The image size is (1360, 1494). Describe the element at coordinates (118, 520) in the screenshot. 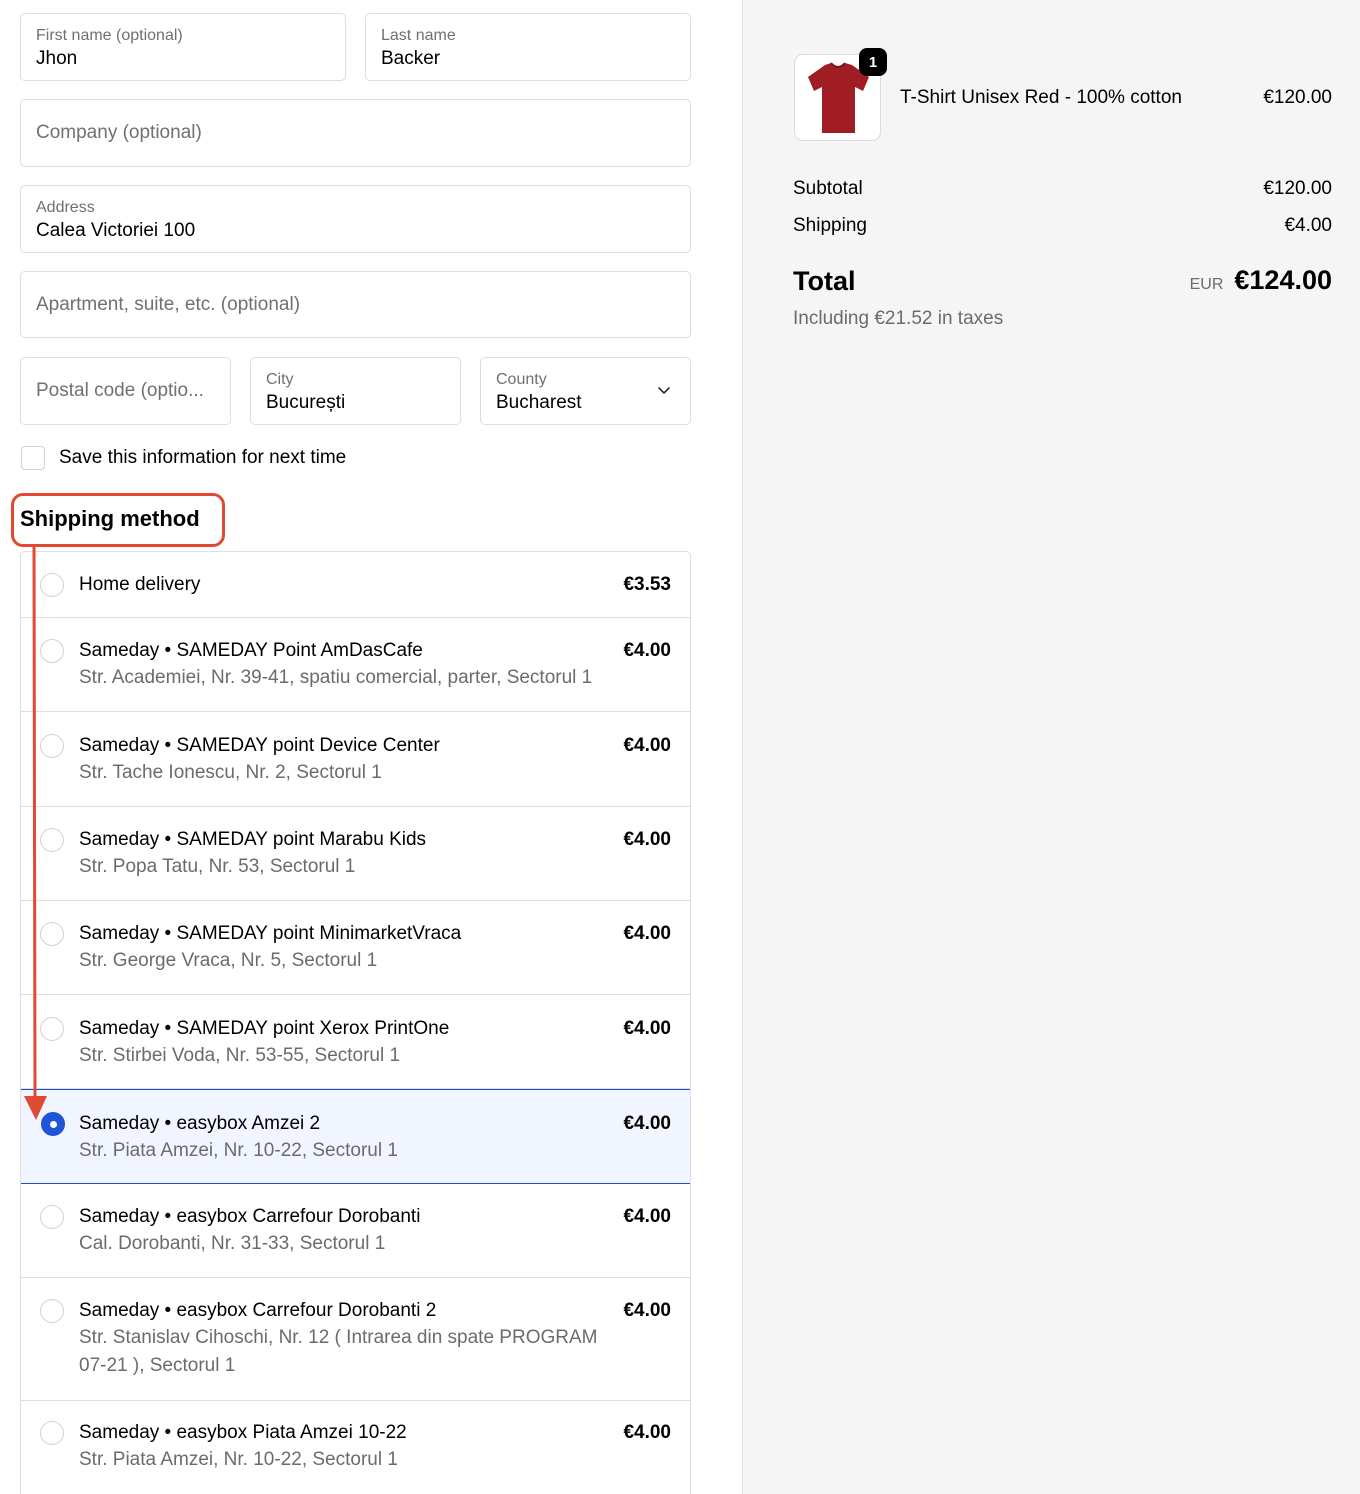

I see `annotation-highlight-box` at that location.